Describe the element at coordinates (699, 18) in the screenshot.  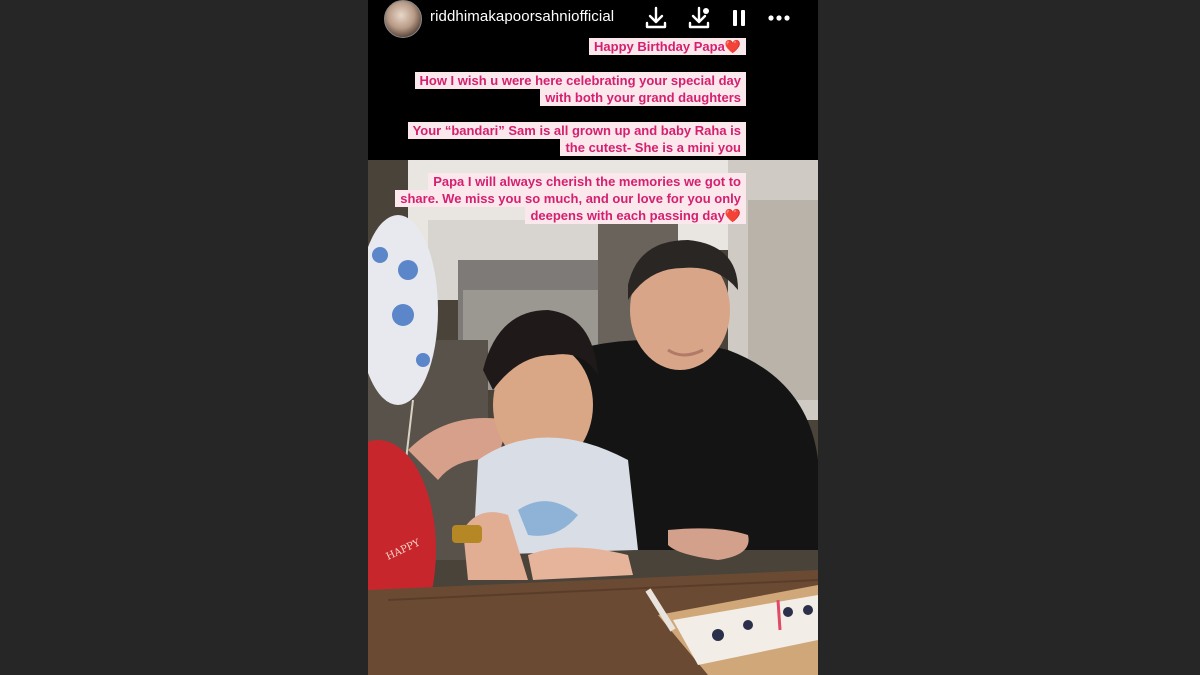
I see `save-icon` at that location.